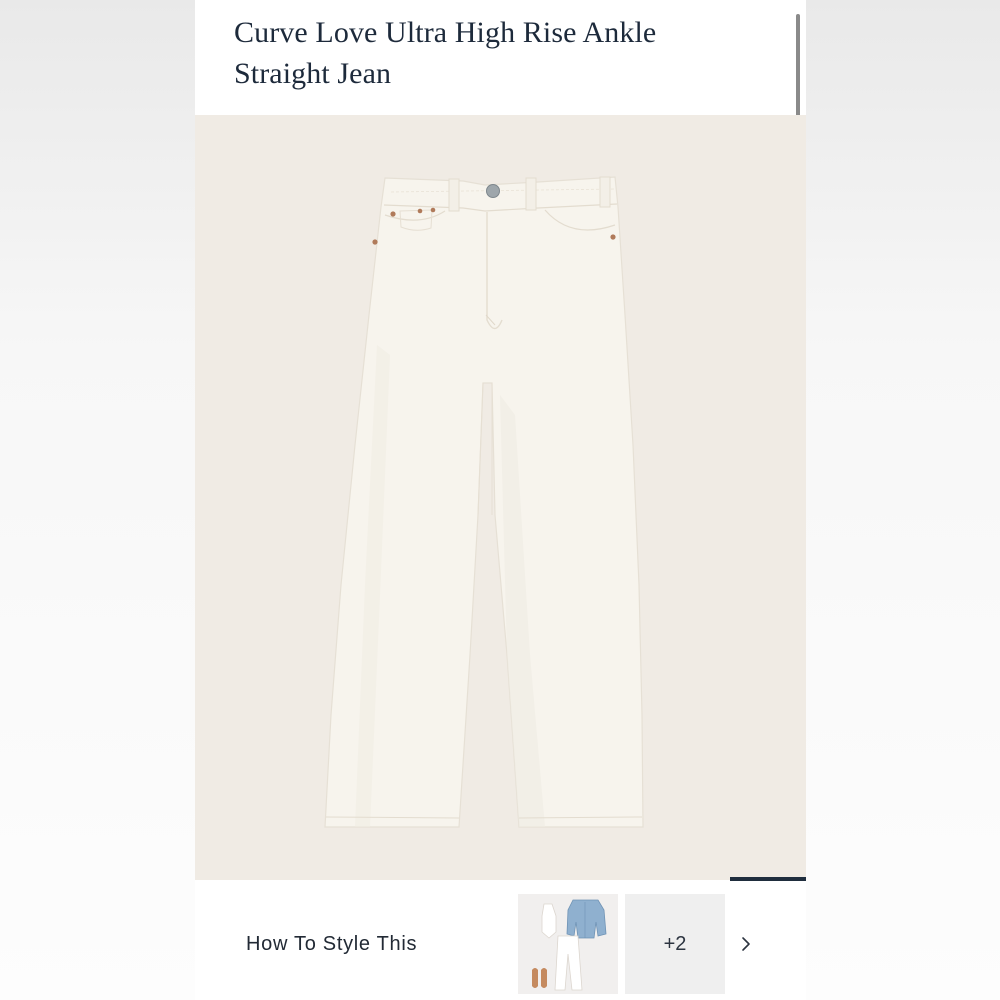 The image size is (1000, 1000). I want to click on outfit-thumbnail, so click(568, 944).